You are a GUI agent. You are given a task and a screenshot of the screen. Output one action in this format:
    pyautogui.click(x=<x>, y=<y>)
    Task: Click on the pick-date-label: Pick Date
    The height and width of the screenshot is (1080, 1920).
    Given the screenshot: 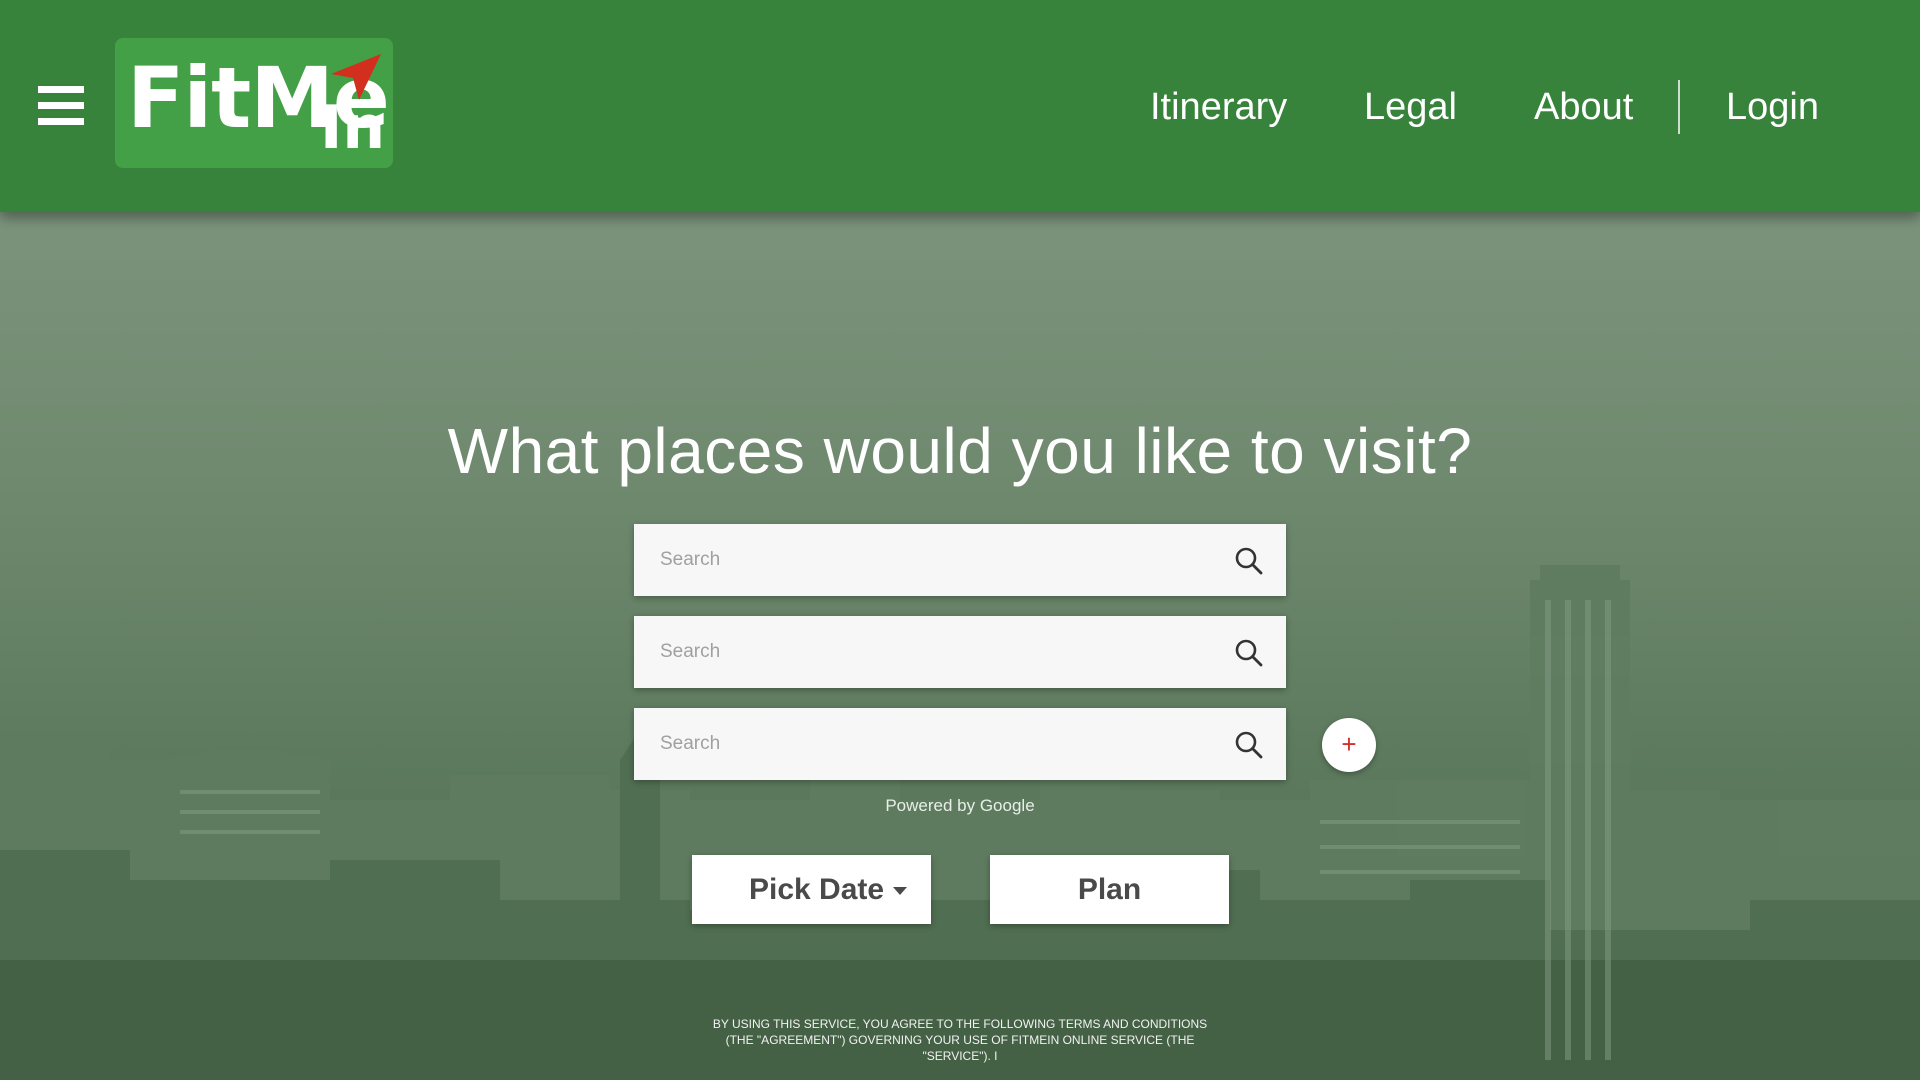 What is the action you would take?
    pyautogui.click(x=817, y=889)
    